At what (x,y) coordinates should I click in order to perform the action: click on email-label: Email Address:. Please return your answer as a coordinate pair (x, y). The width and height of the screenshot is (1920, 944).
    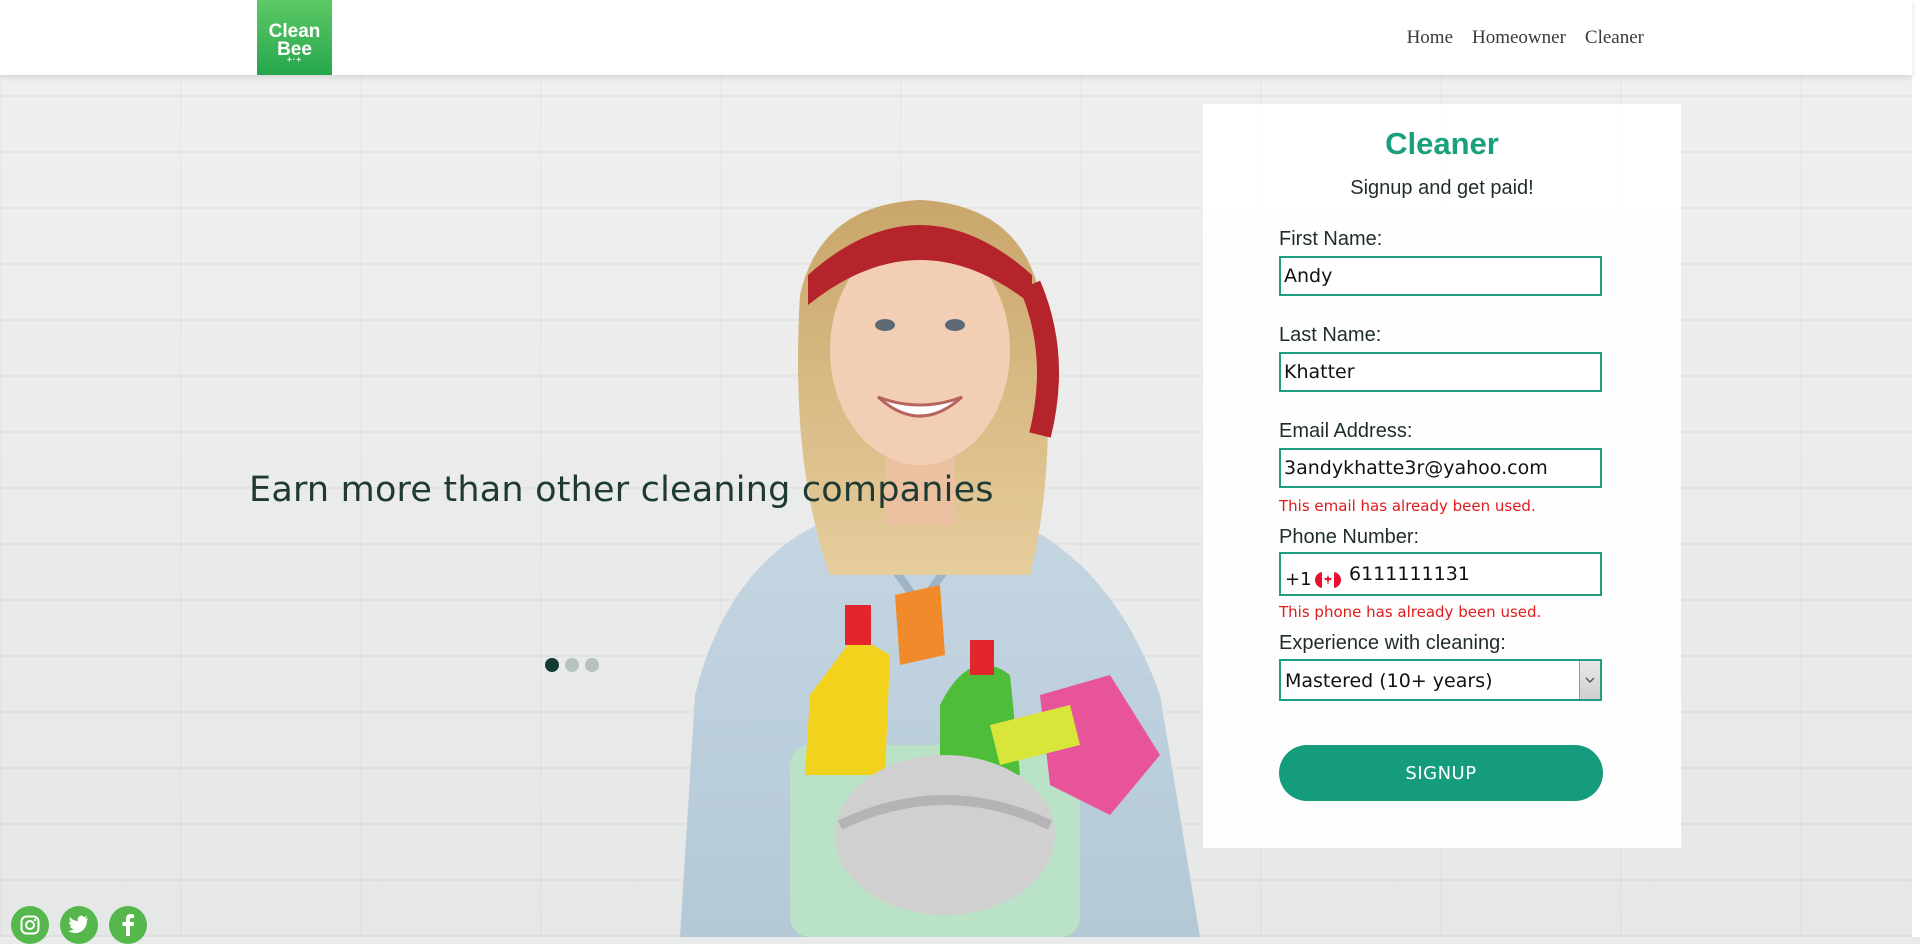
    Looking at the image, I should click on (1346, 431).